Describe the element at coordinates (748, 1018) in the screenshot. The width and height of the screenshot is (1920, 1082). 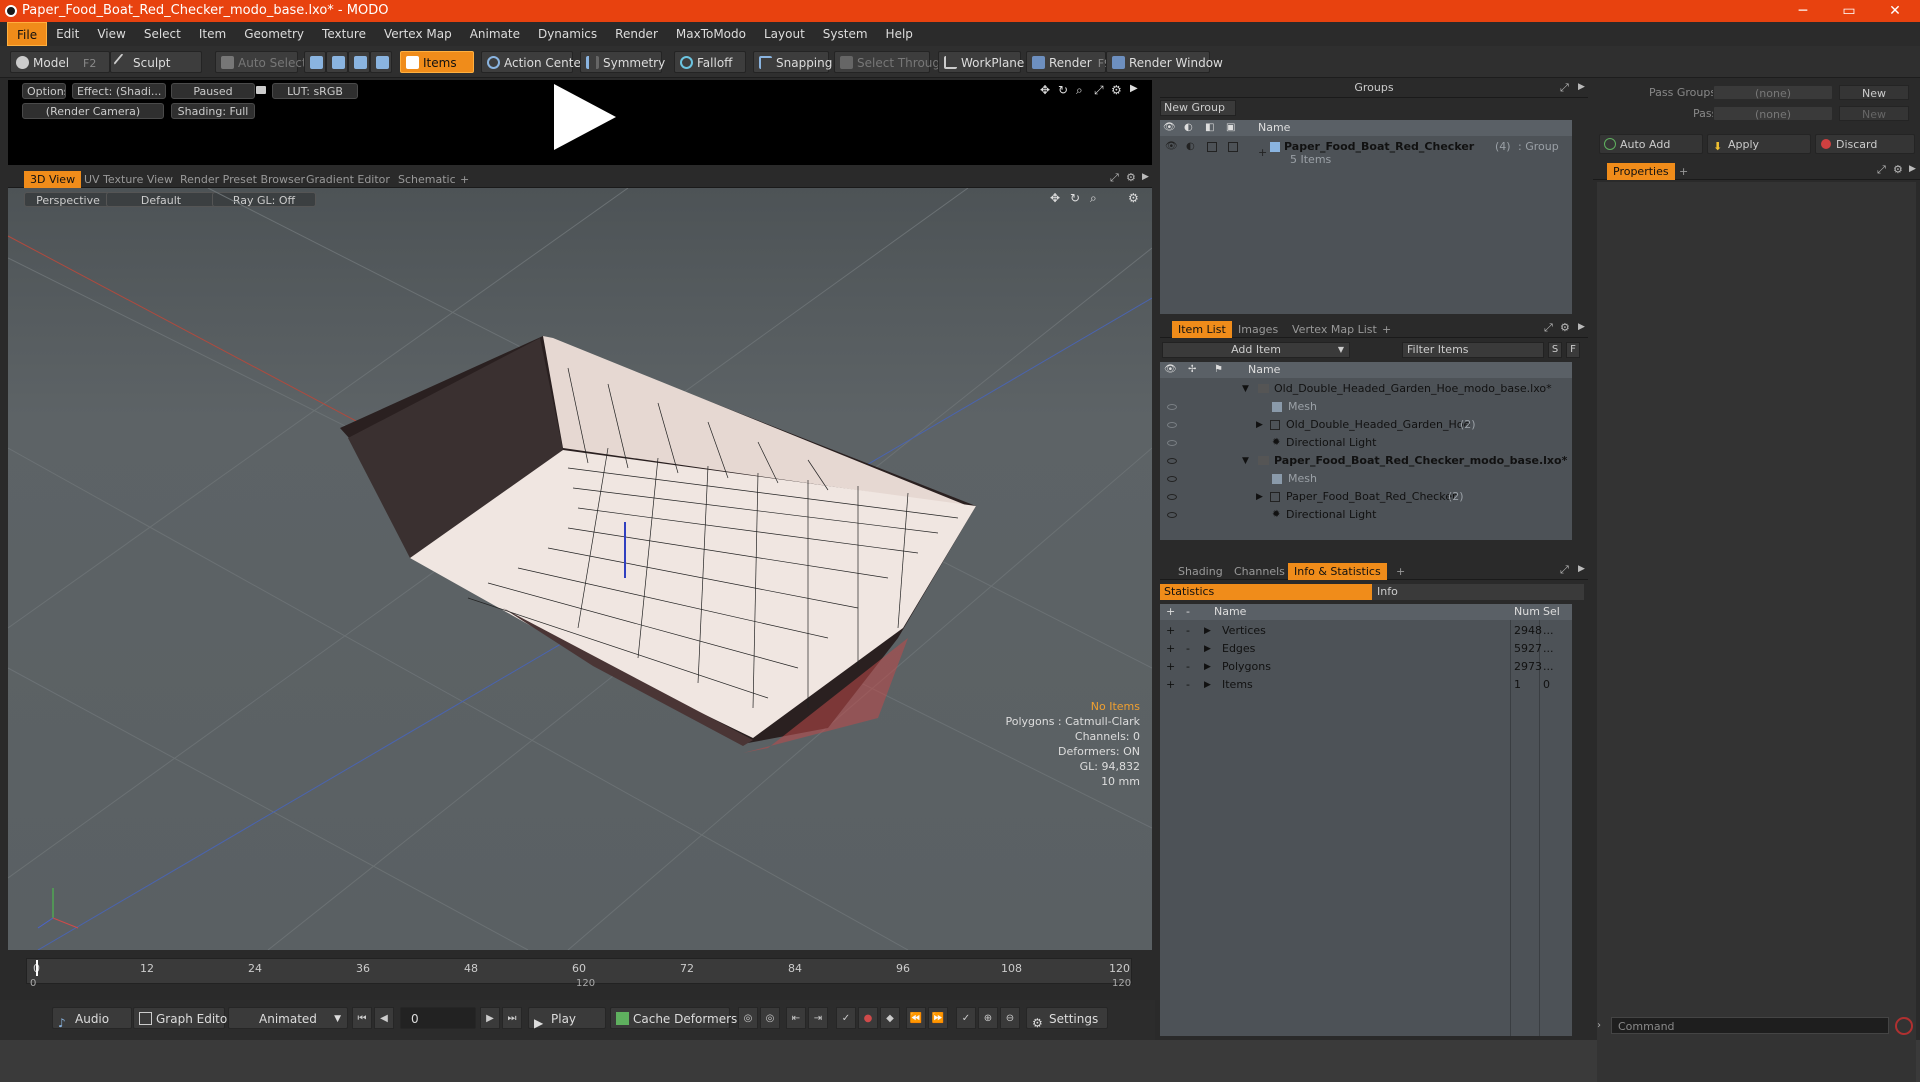
I see `key-icon-1: ◎` at that location.